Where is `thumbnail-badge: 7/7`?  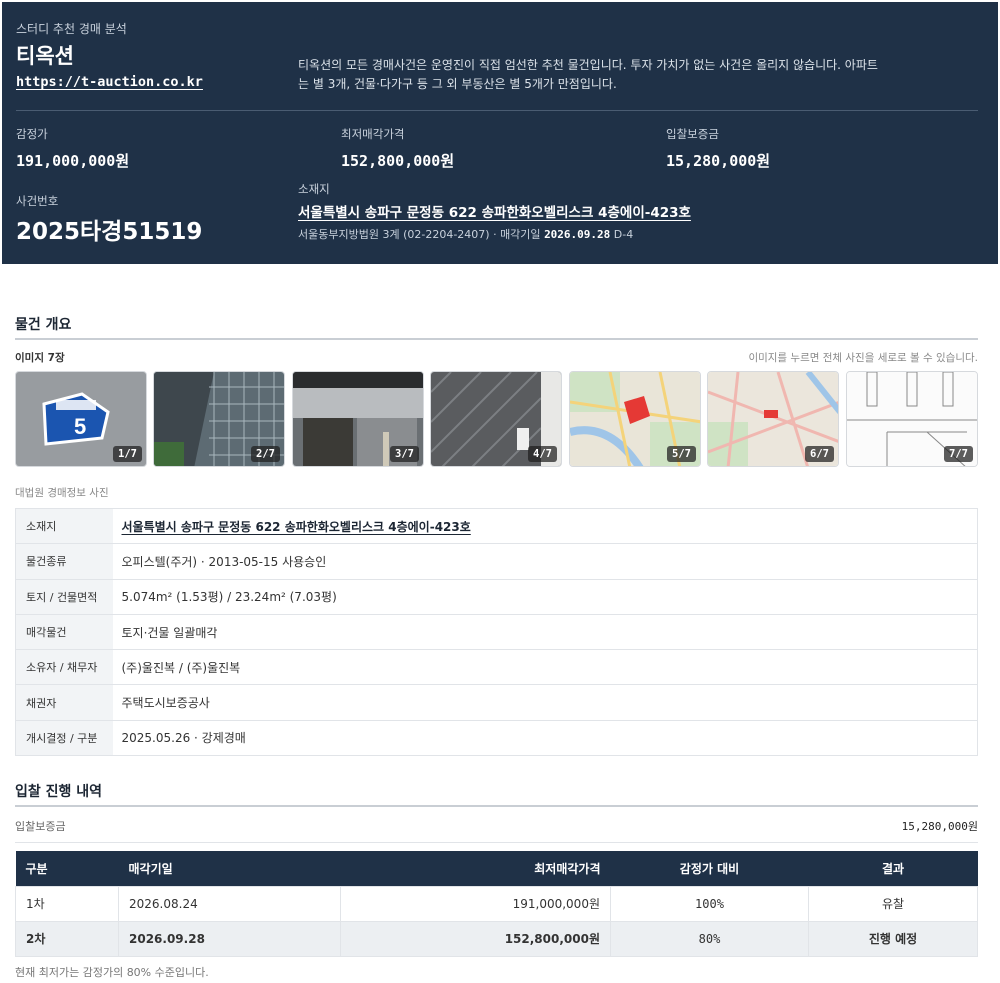 thumbnail-badge: 7/7 is located at coordinates (958, 454).